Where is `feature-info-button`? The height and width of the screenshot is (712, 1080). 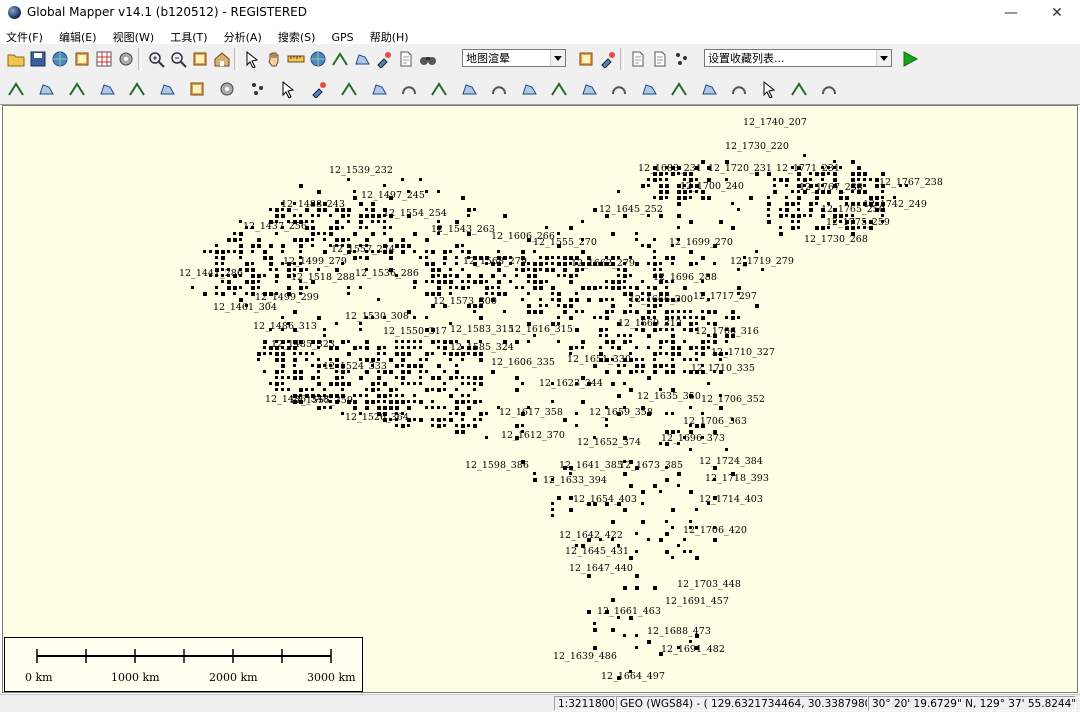
feature-info-button is located at coordinates (318, 59).